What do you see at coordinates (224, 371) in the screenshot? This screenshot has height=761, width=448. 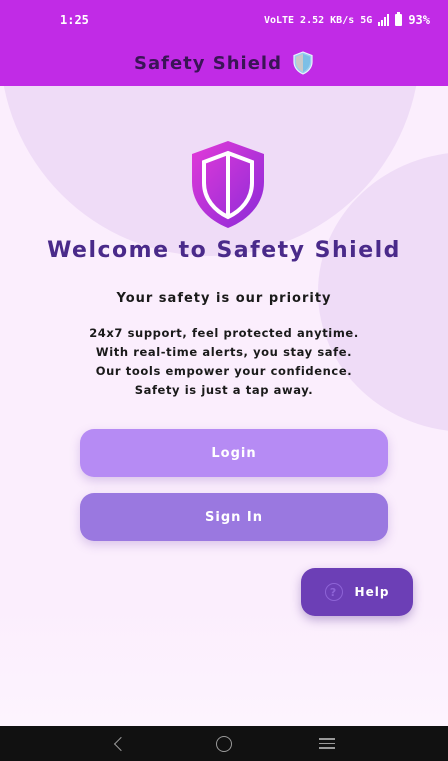 I see `tagline-line: Our tools empower your confidence.` at bounding box center [224, 371].